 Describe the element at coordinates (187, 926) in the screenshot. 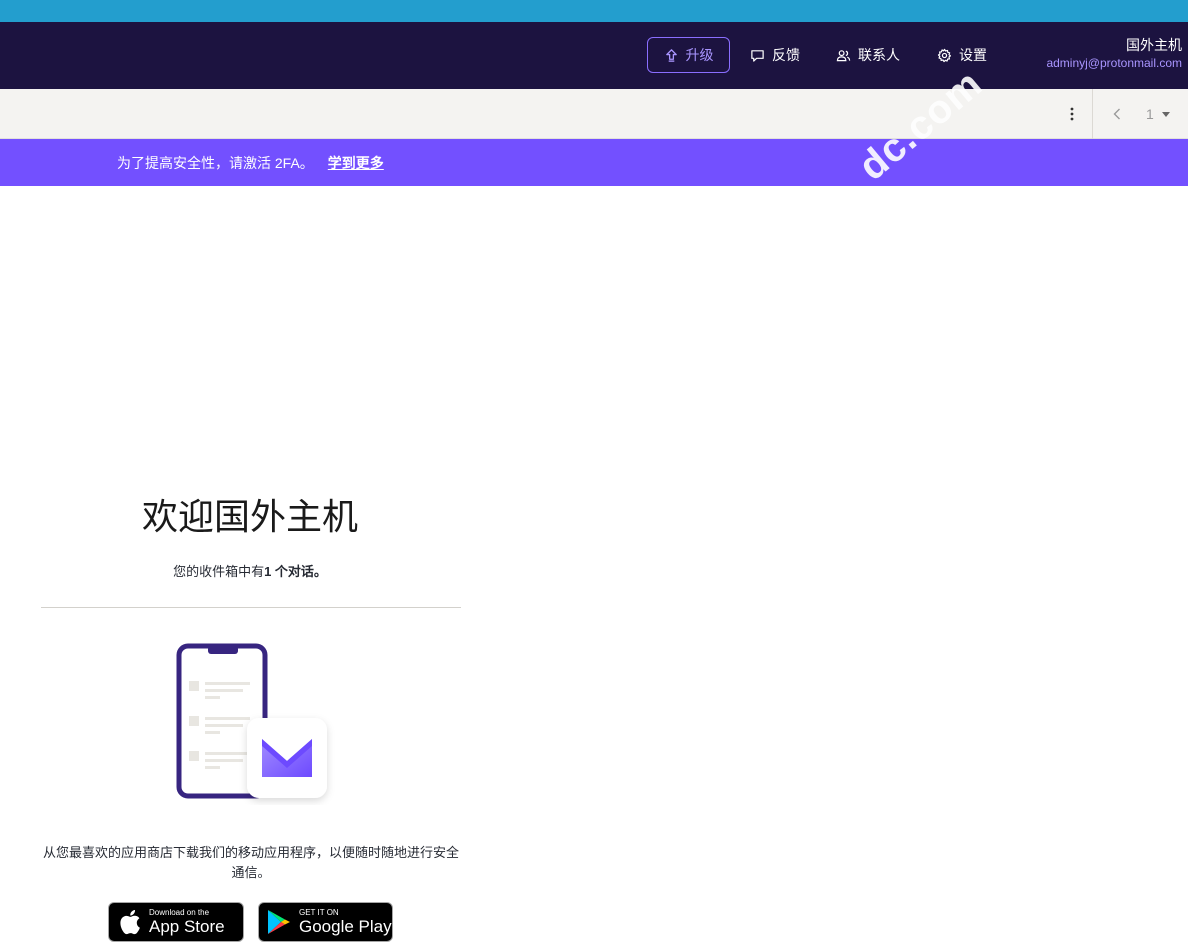

I see `app-store-label: App Store` at that location.